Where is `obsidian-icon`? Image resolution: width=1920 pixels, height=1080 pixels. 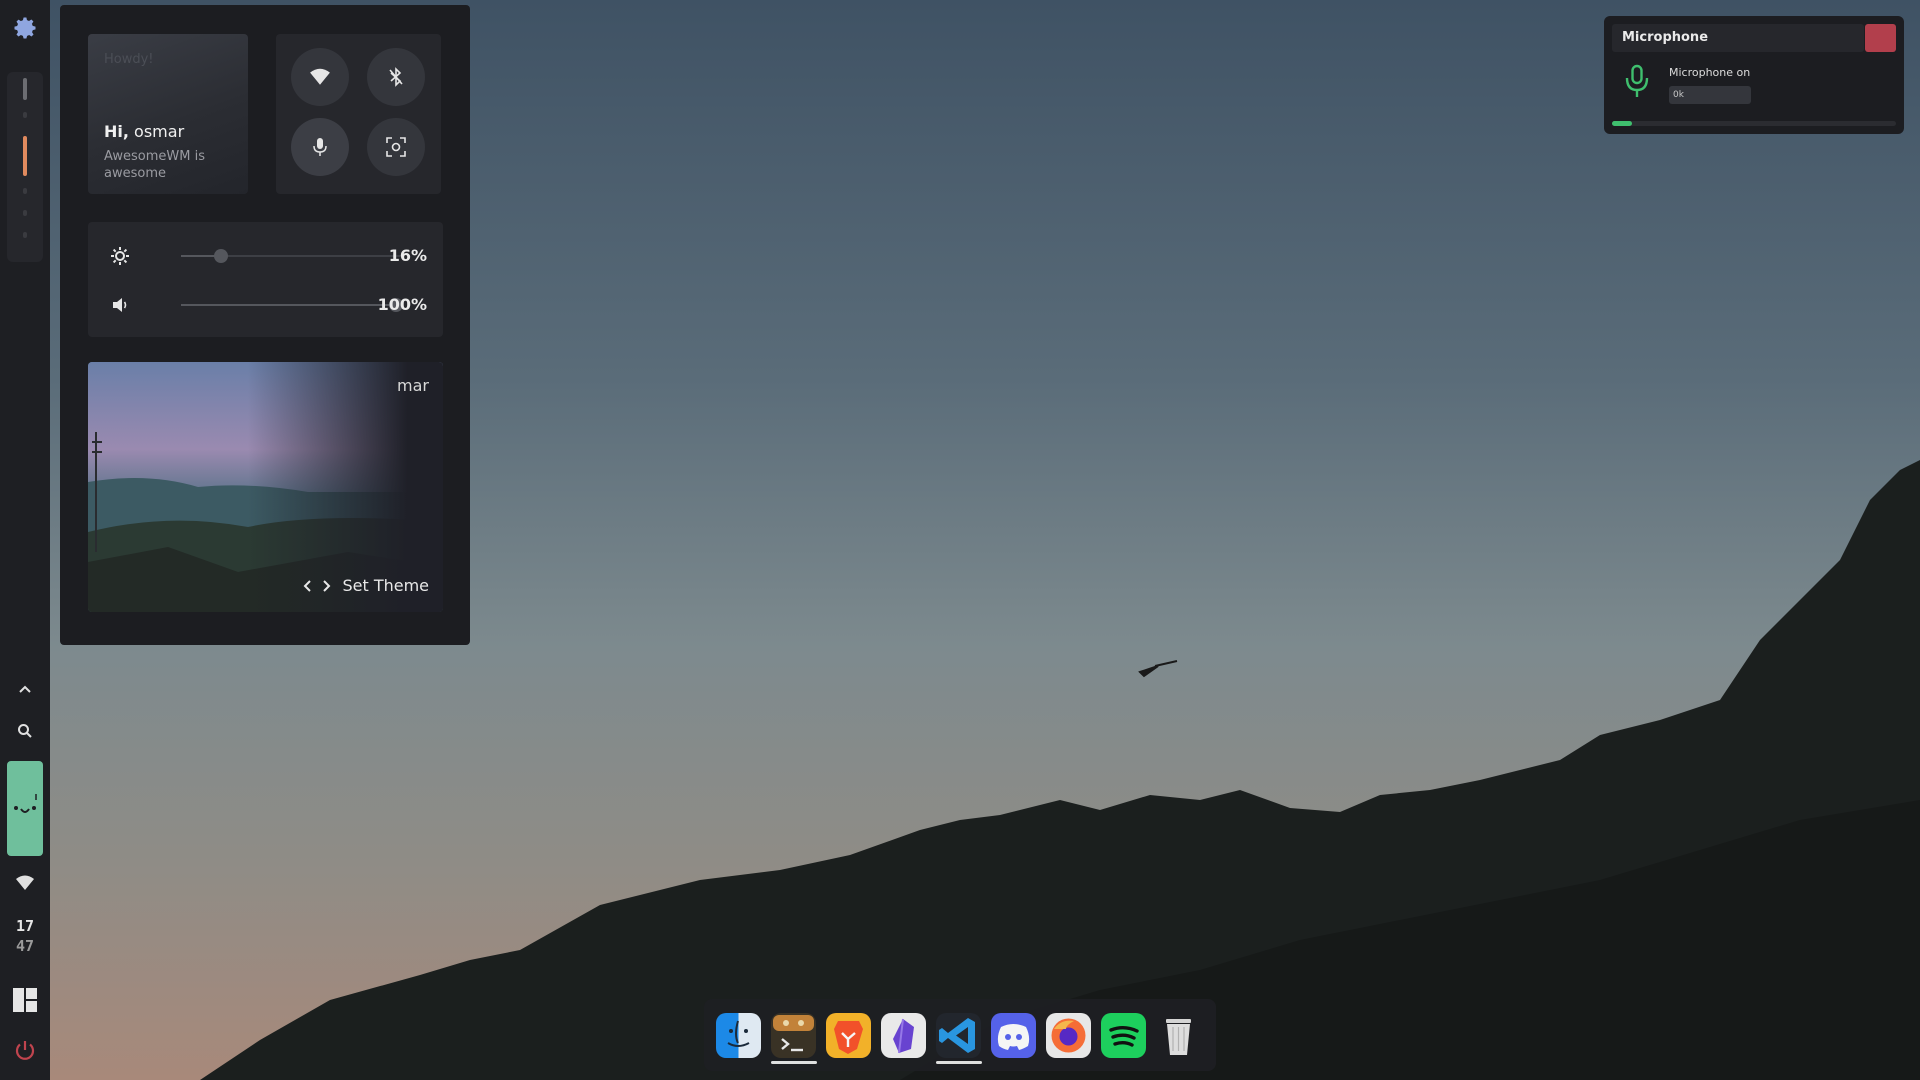
obsidian-icon is located at coordinates (903, 1036).